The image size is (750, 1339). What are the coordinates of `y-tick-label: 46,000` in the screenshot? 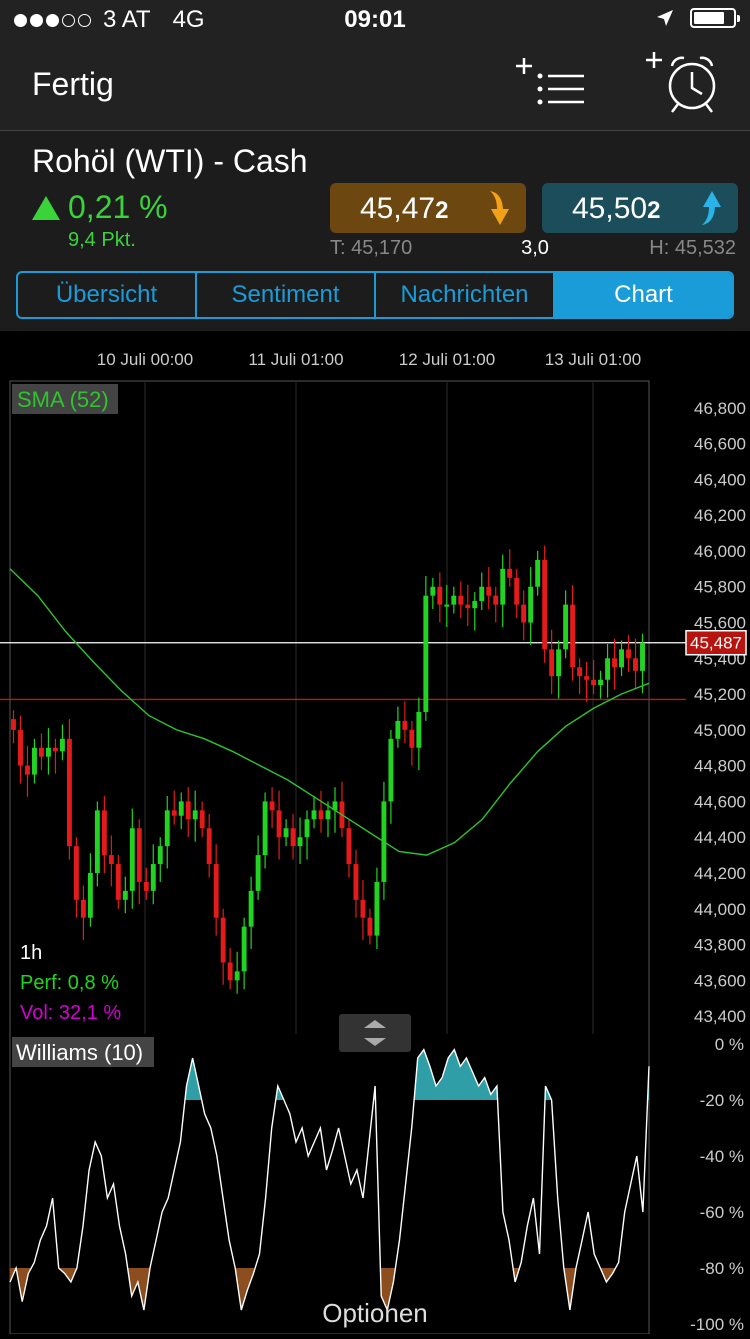 It's located at (720, 551).